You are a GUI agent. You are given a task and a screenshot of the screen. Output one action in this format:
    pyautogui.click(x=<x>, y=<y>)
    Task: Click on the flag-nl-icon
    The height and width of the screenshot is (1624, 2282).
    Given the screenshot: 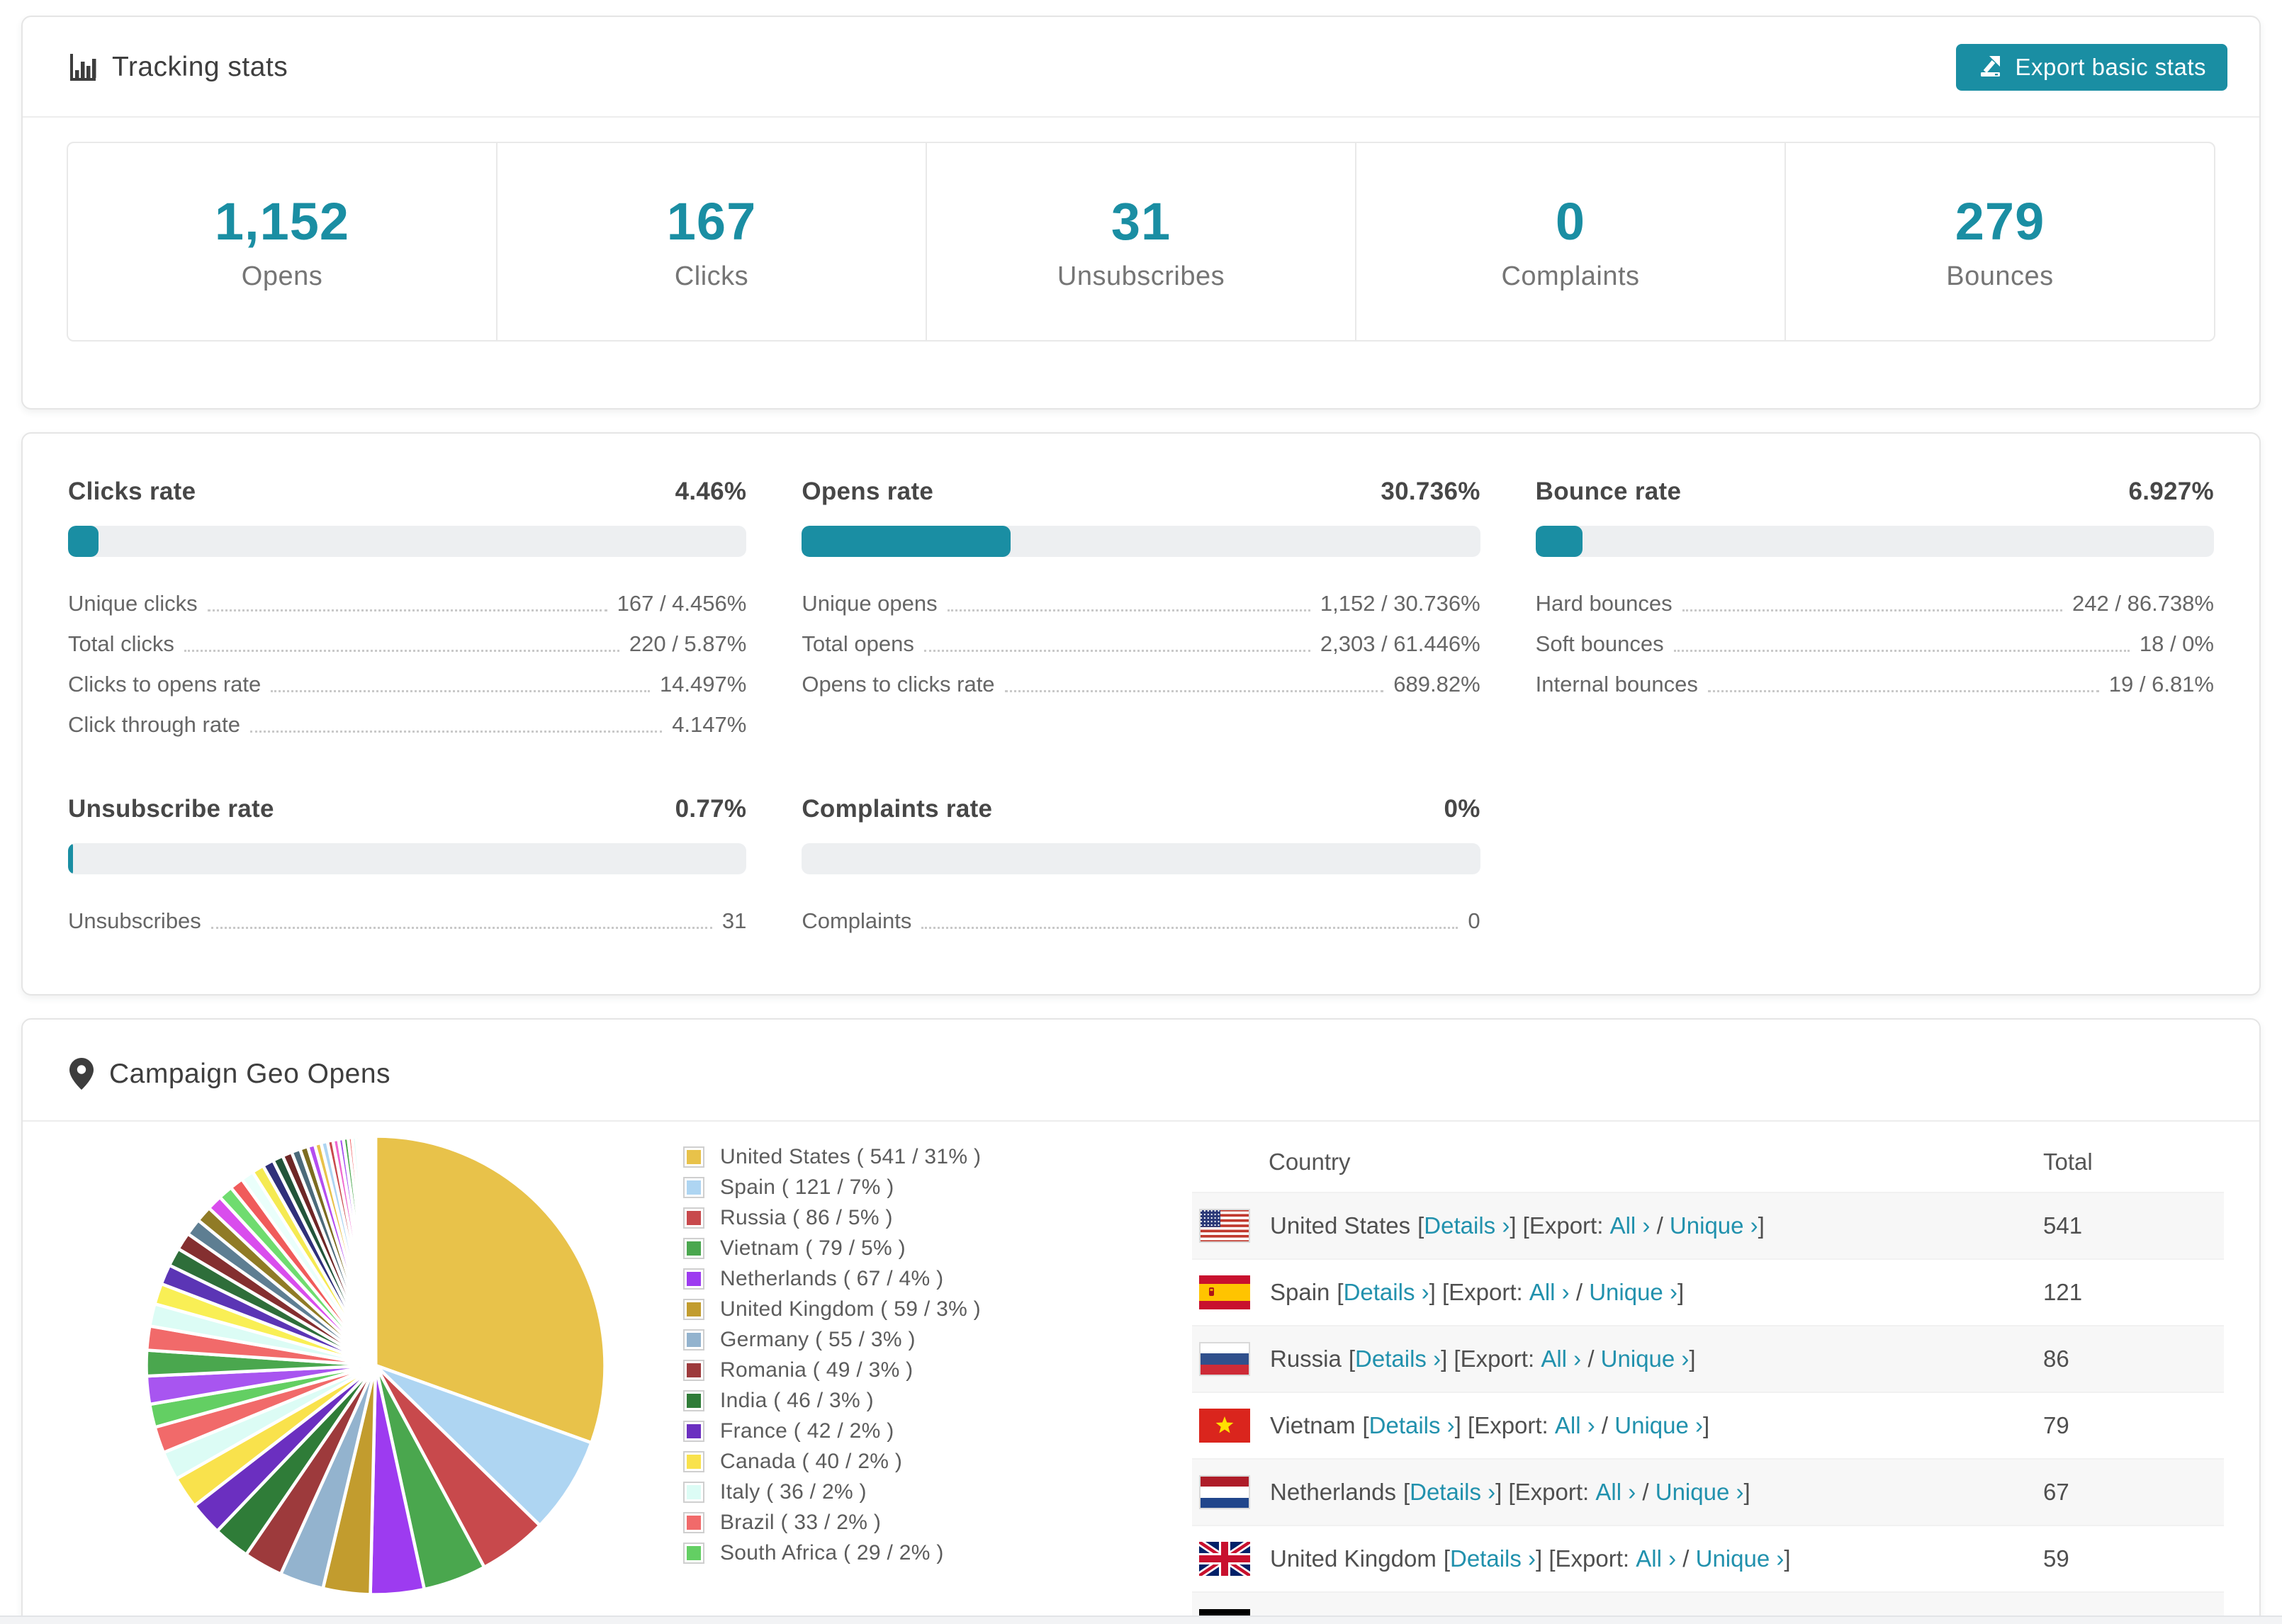 What is the action you would take?
    pyautogui.click(x=1224, y=1492)
    